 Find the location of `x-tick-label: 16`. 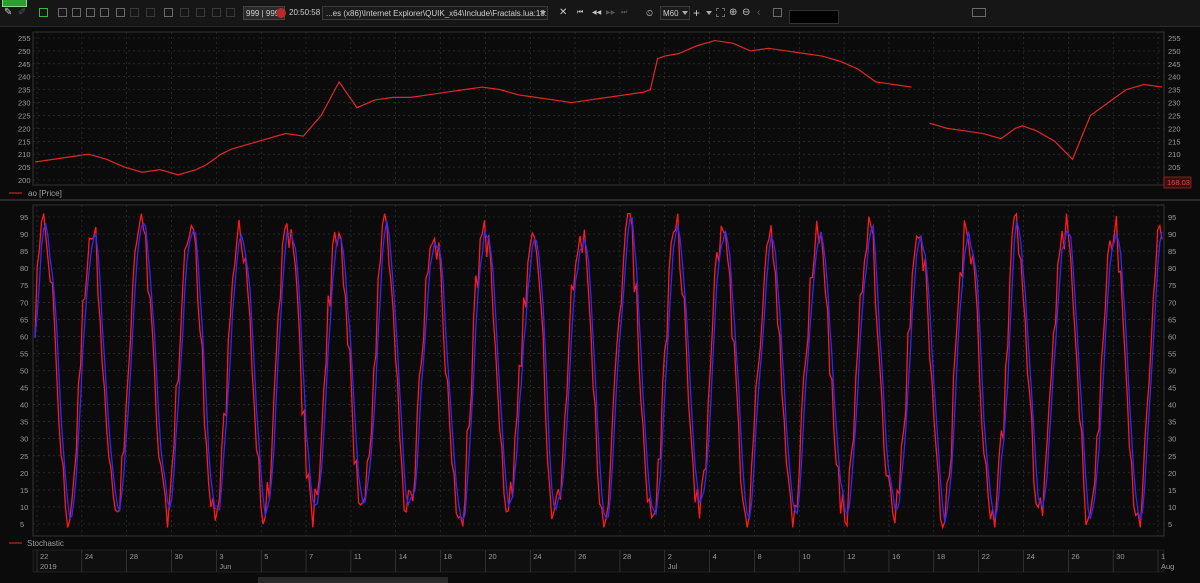

x-tick-label: 16 is located at coordinates (896, 556).